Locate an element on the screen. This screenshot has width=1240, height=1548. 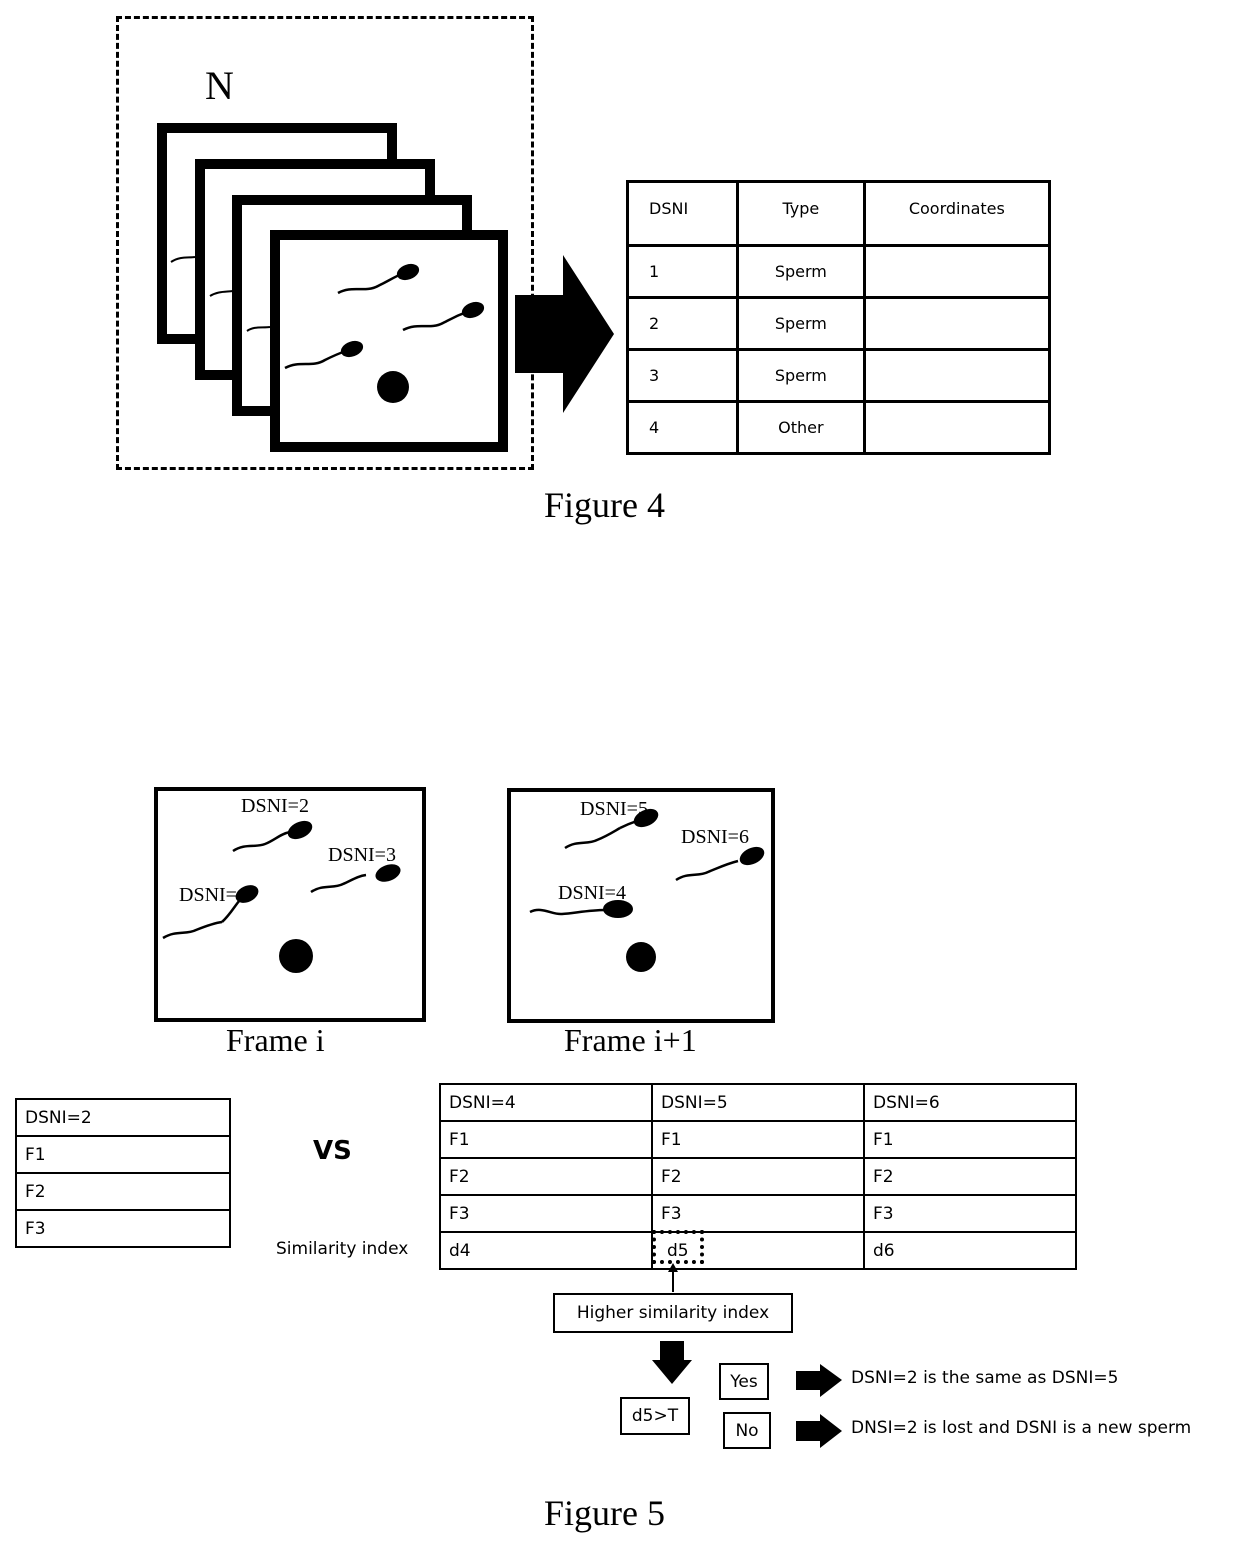
up-arrow-icon is located at coordinates (673, 1267).